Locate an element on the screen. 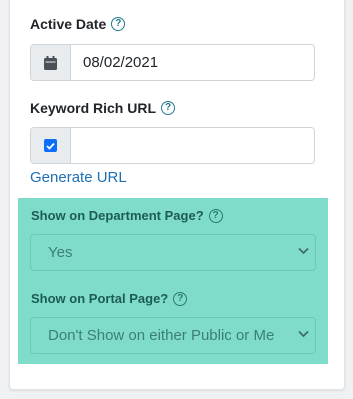 The height and width of the screenshot is (399, 353). department-page-select: Yes is located at coordinates (173, 252).